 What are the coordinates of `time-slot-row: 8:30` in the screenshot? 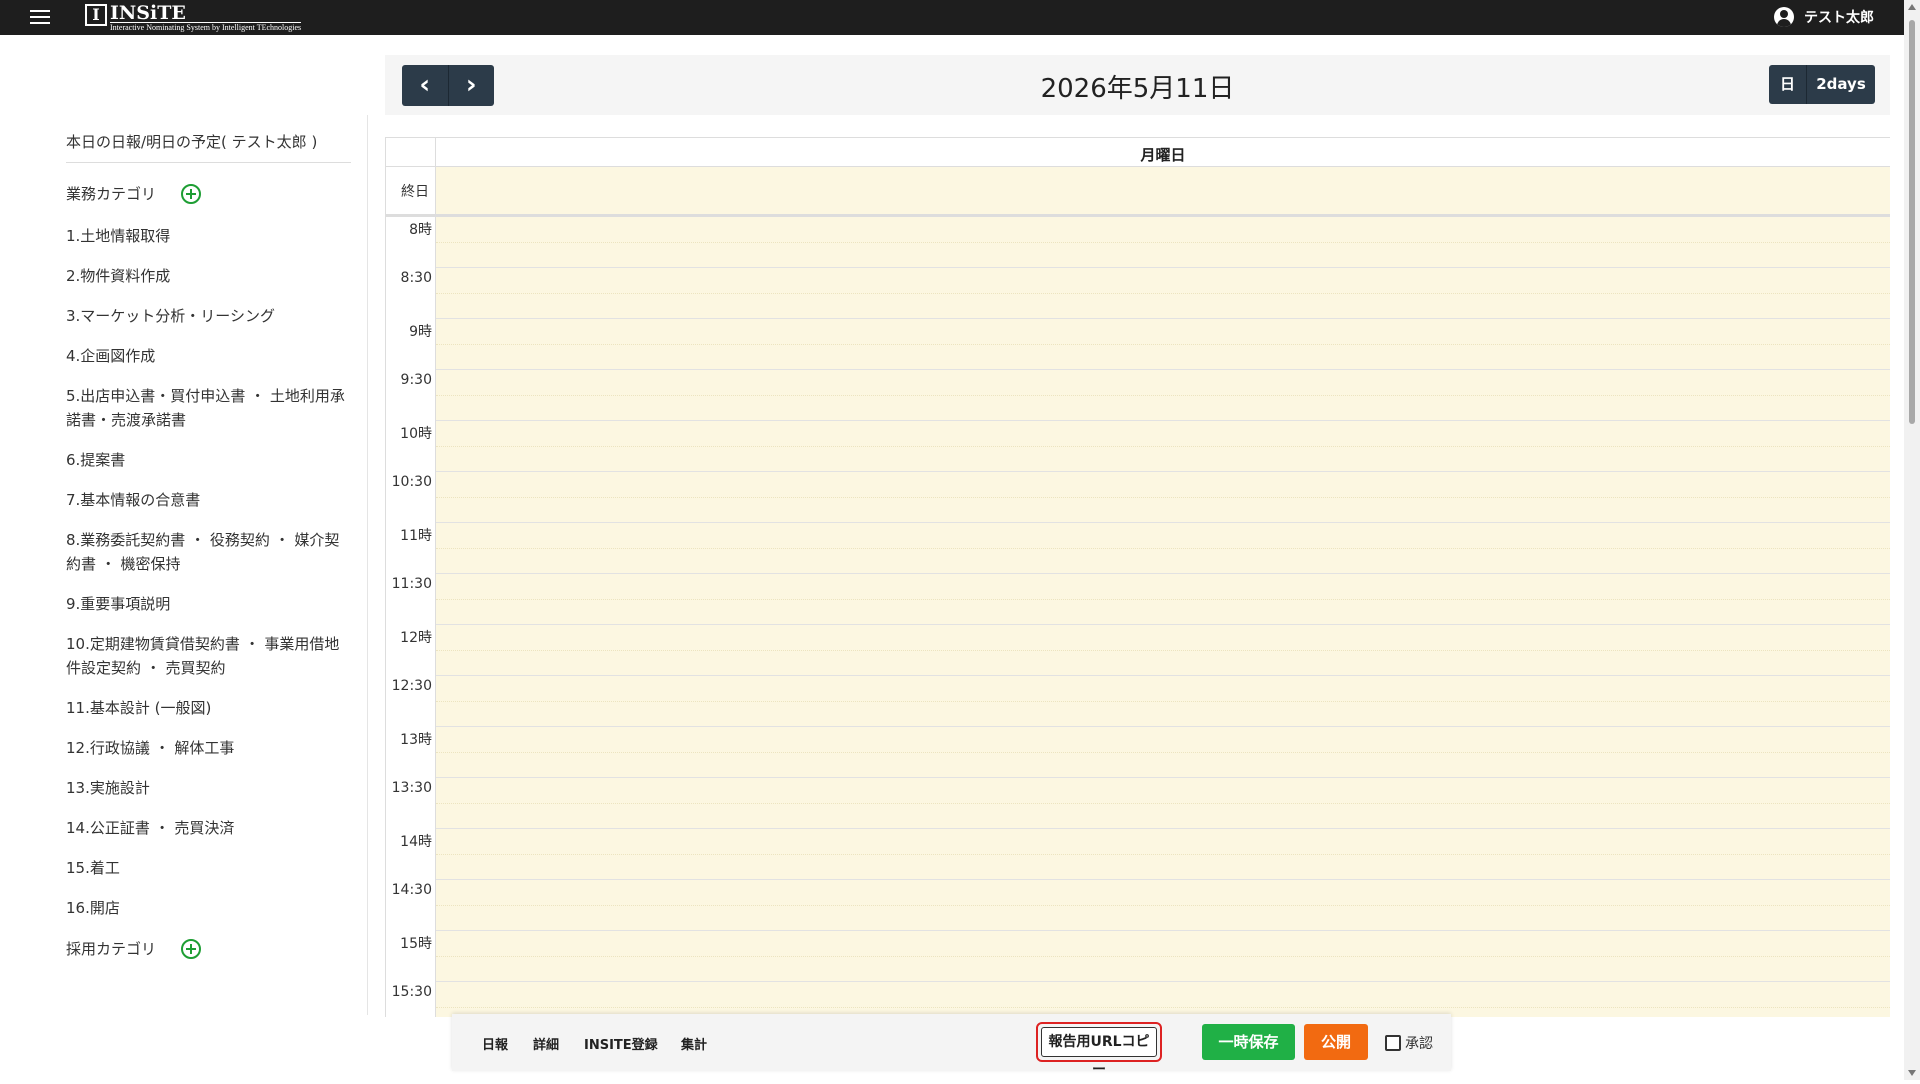 It's located at (1138, 293).